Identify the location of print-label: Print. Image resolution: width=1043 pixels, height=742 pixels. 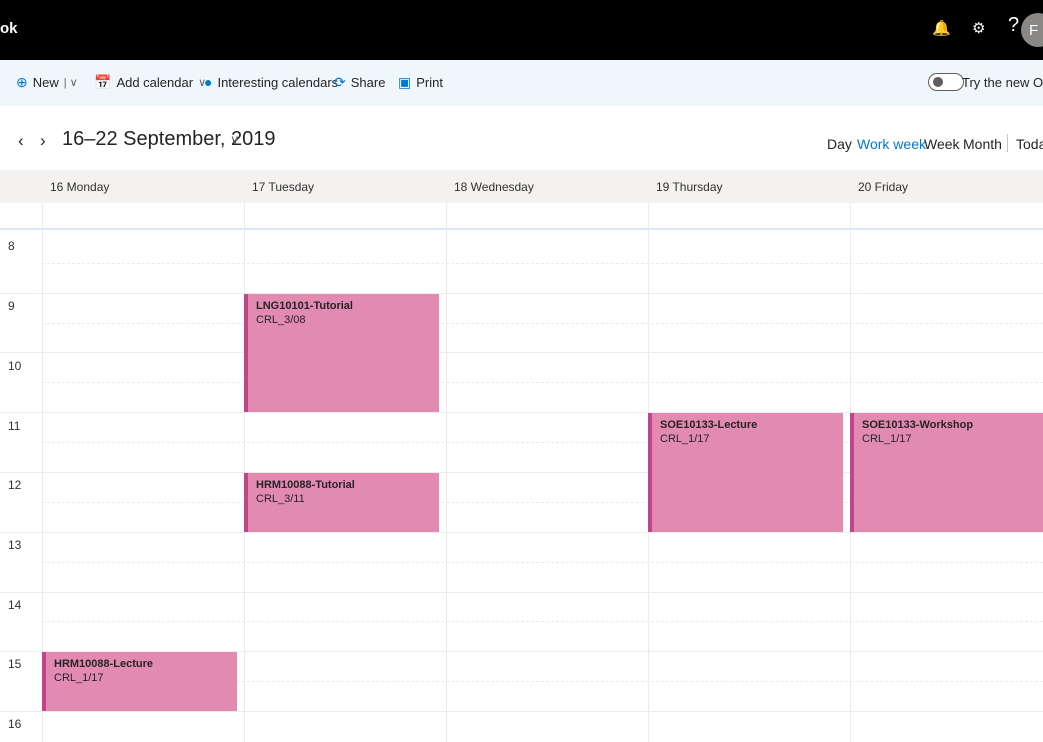
(429, 82).